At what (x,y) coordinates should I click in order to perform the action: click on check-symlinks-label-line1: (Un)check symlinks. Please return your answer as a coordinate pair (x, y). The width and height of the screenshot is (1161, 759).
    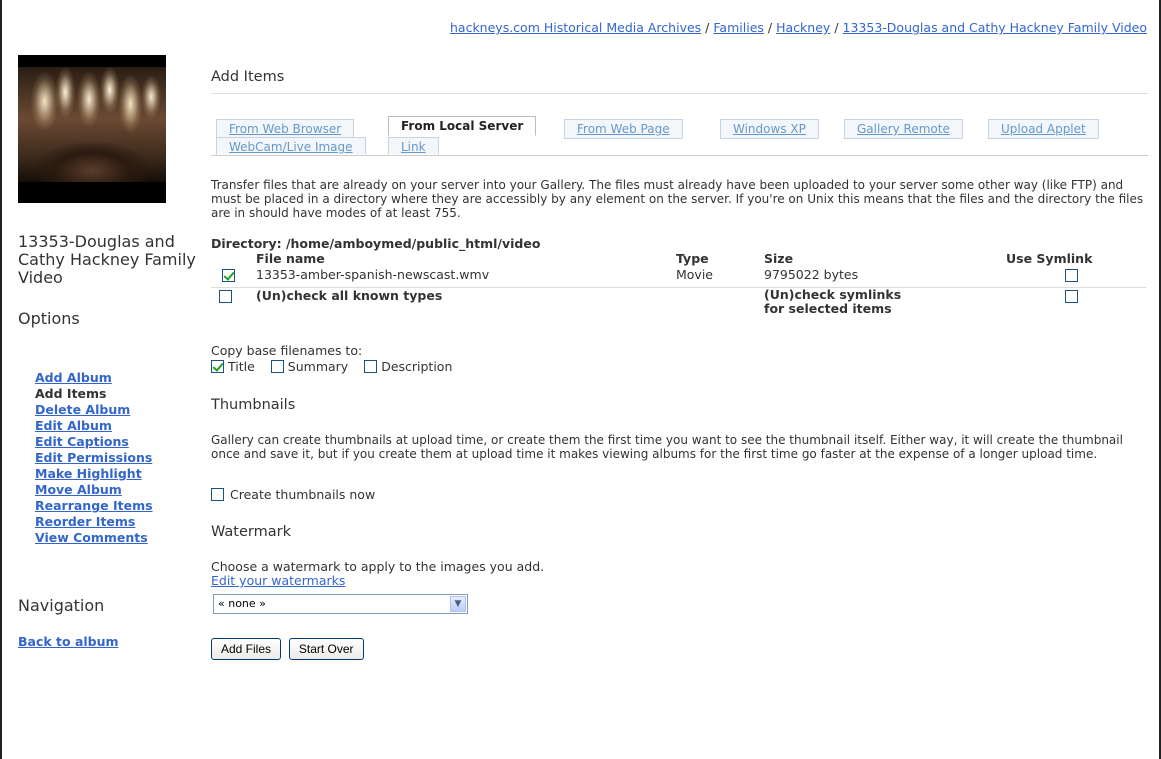
    Looking at the image, I should click on (833, 294).